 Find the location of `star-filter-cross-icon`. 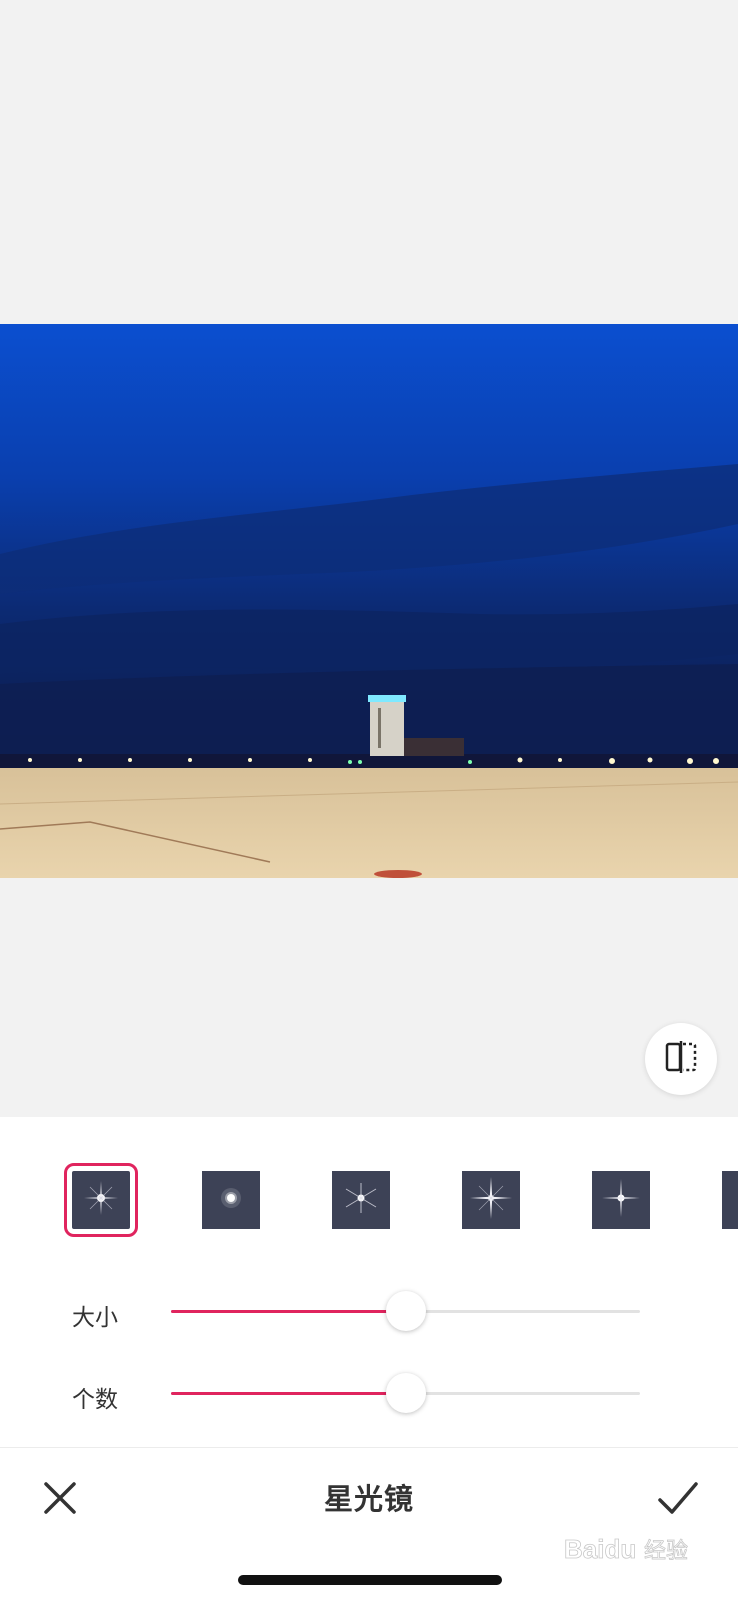

star-filter-cross-icon is located at coordinates (491, 1200).